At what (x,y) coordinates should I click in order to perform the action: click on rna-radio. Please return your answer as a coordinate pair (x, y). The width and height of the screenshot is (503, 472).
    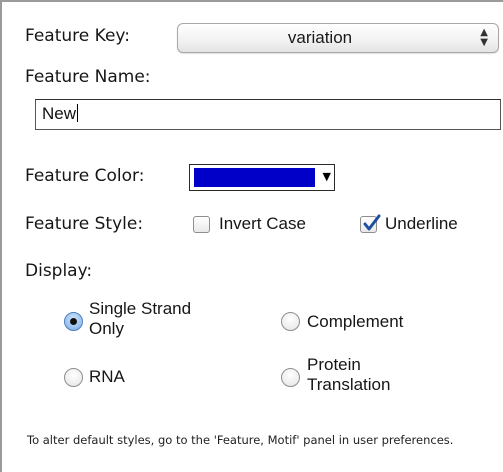
    Looking at the image, I should click on (73, 377).